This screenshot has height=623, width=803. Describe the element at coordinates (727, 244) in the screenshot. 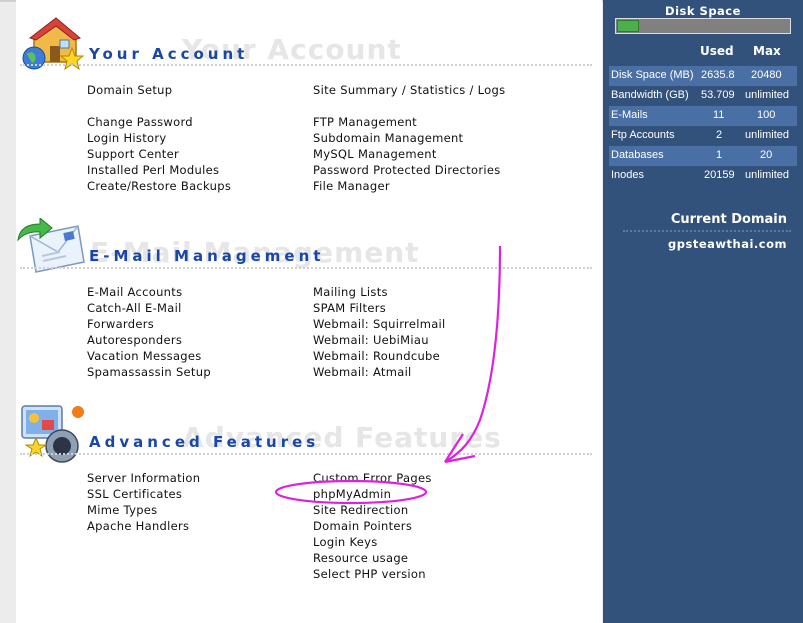

I see `current-domain-value: gpsteawthai.com` at that location.